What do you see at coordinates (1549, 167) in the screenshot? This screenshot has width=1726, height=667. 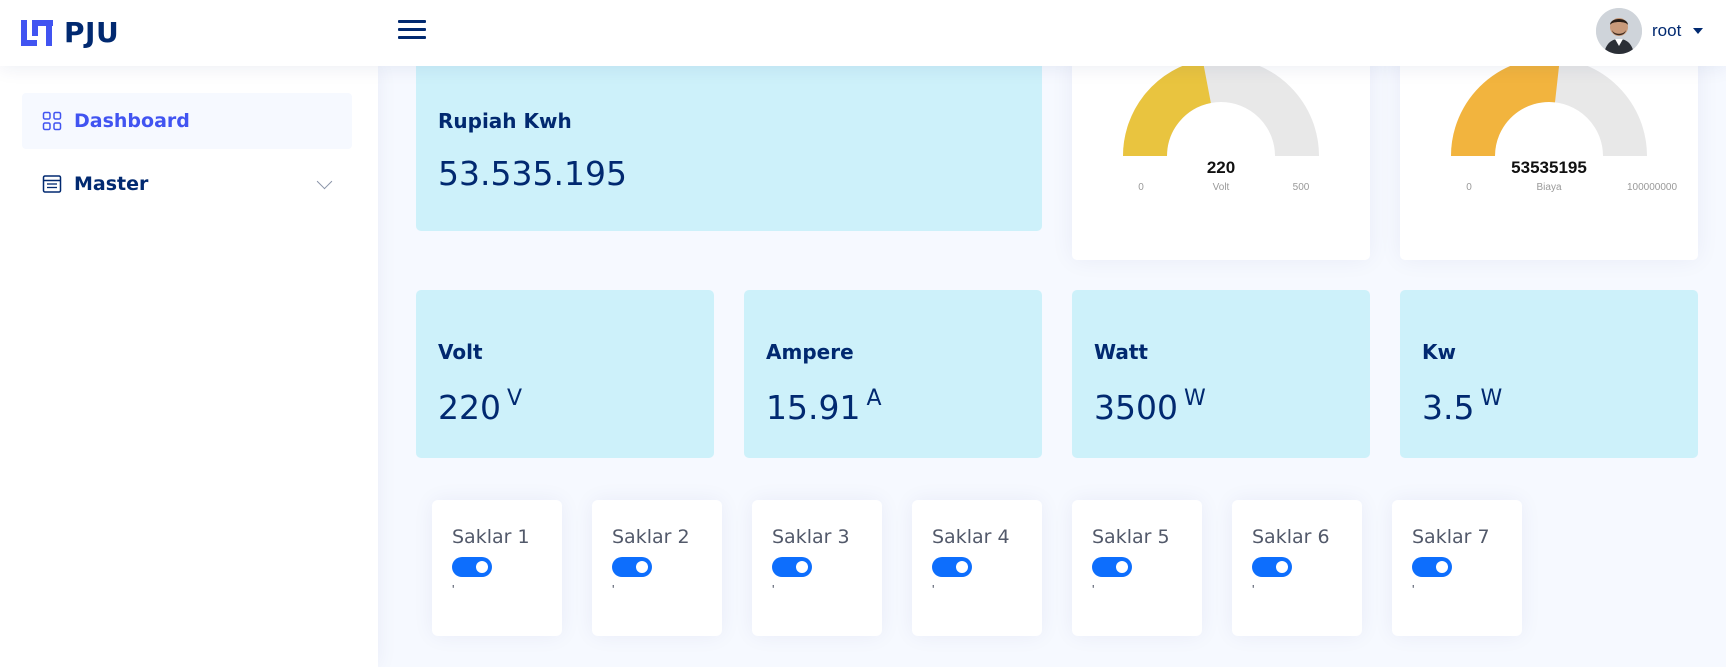 I see `gauge-value-label: 53535195` at bounding box center [1549, 167].